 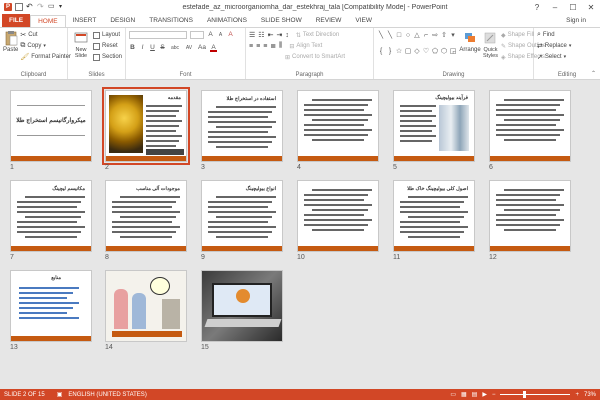 I want to click on bracket-shape-icon: ⌐, so click(x=426, y=36).